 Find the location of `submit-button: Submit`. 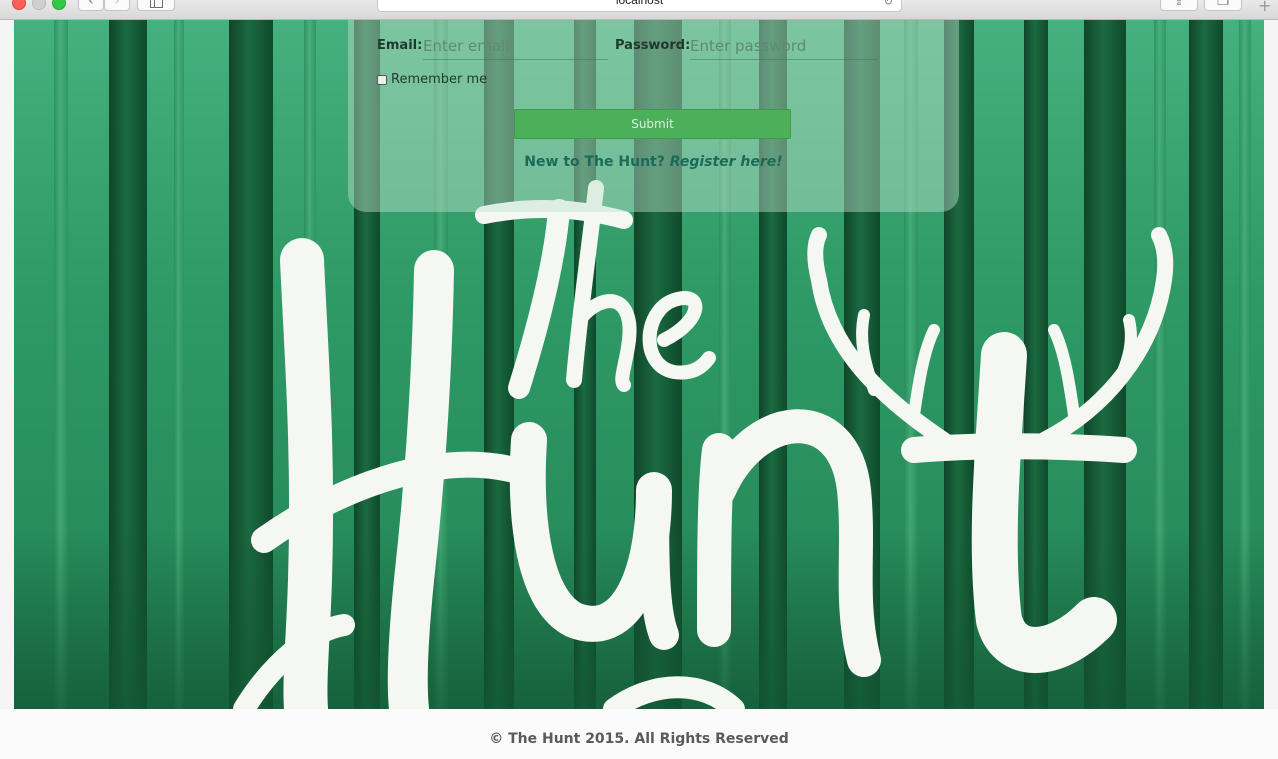

submit-button: Submit is located at coordinates (652, 124).